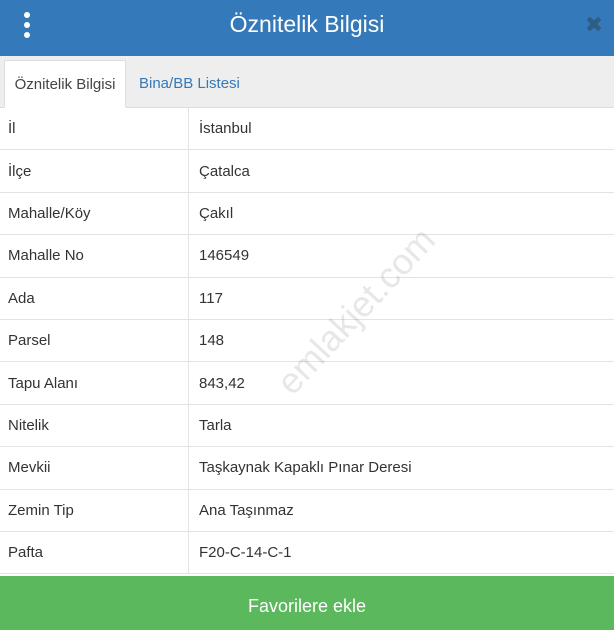 The image size is (614, 636). Describe the element at coordinates (307, 256) in the screenshot. I see `table-row: Mahalle No 146549` at that location.